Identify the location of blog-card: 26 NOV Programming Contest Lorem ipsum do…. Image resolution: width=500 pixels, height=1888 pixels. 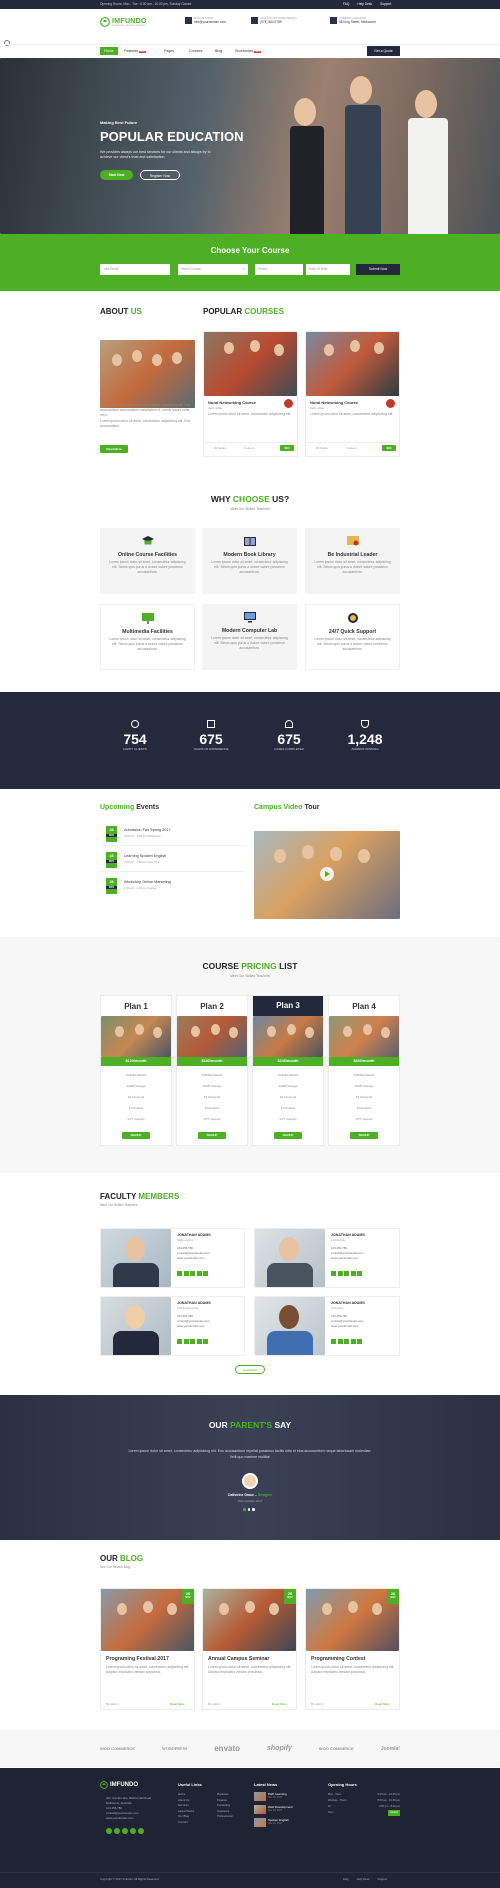
(352, 1649).